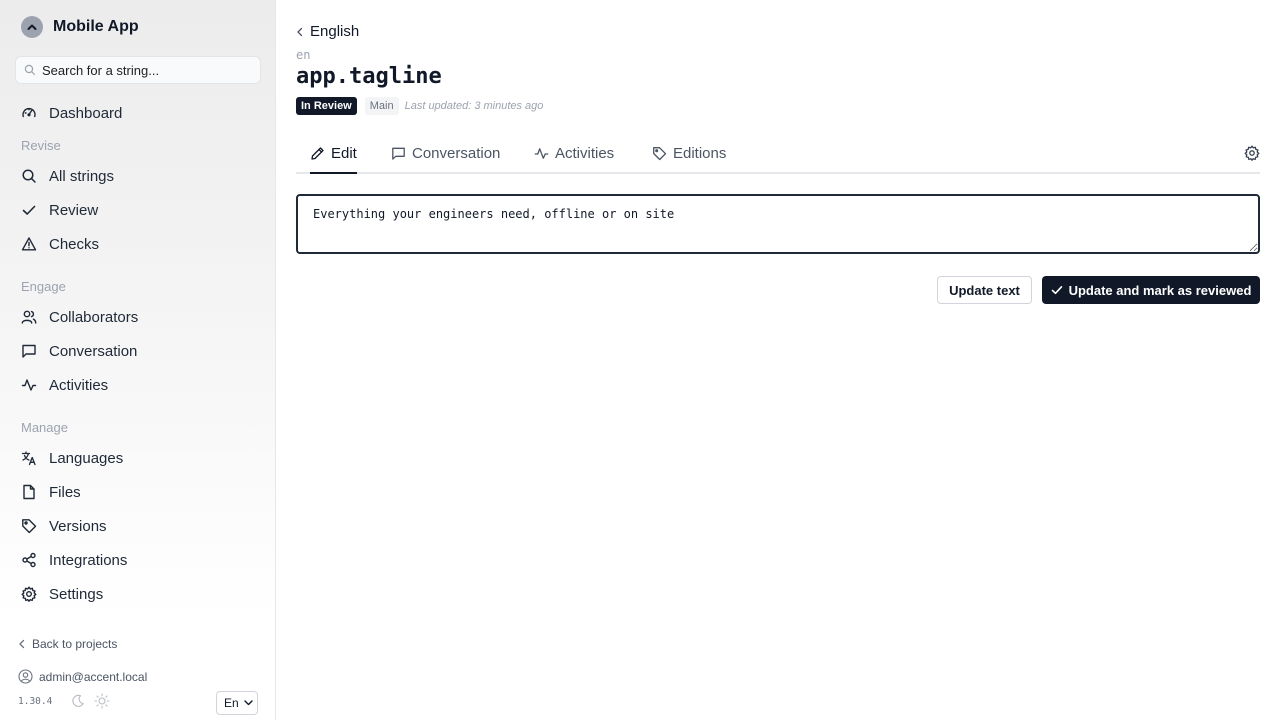 Image resolution: width=1280 pixels, height=720 pixels. What do you see at coordinates (456, 153) in the screenshot?
I see `tab-label: Conversation` at bounding box center [456, 153].